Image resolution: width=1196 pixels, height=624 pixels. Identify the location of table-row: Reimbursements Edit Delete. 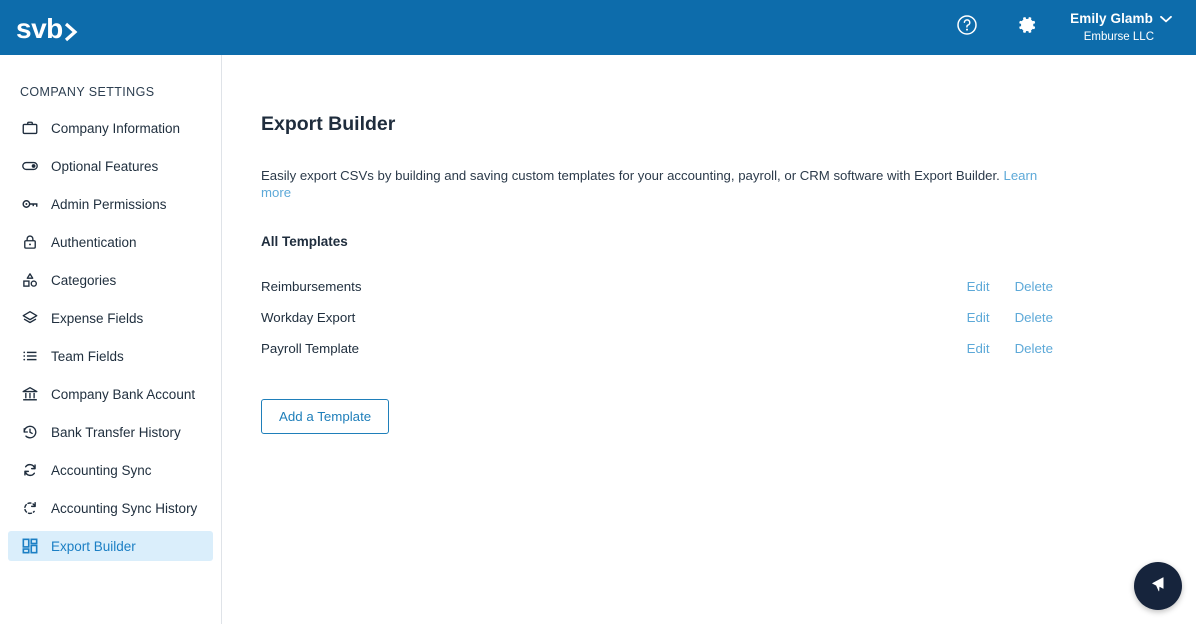
(709, 286).